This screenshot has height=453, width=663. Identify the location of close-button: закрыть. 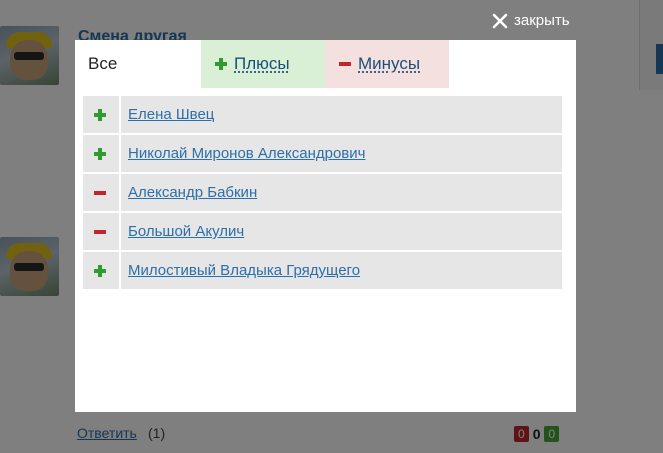
(531, 20).